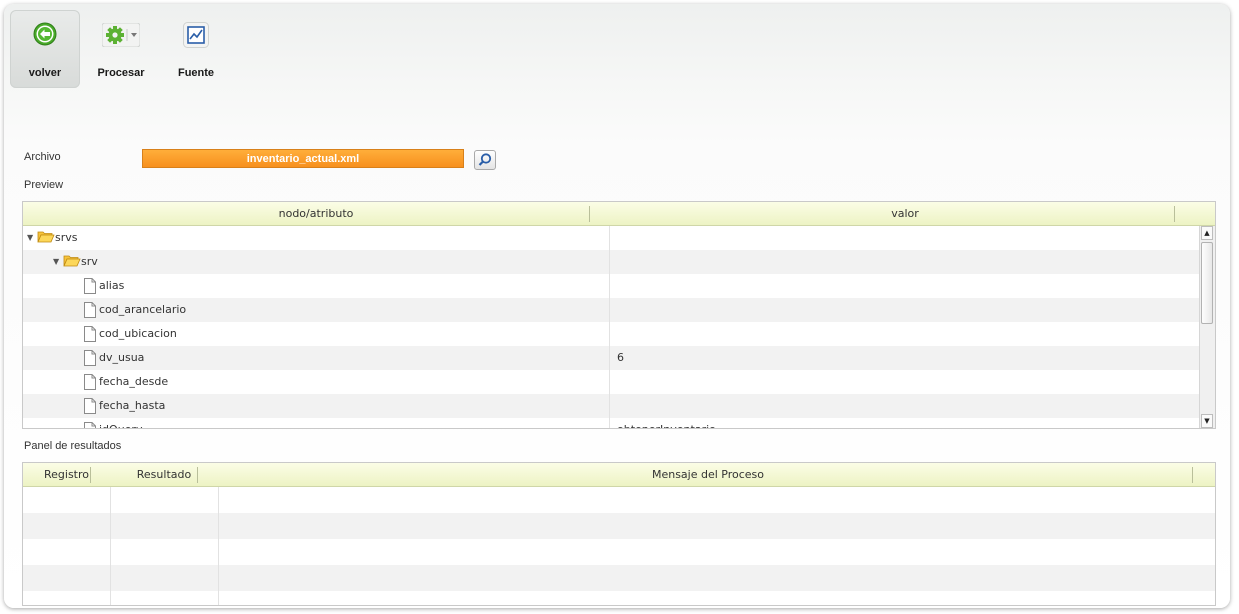  I want to click on tree-grid-header: nodo/atributo valor, so click(619, 214).